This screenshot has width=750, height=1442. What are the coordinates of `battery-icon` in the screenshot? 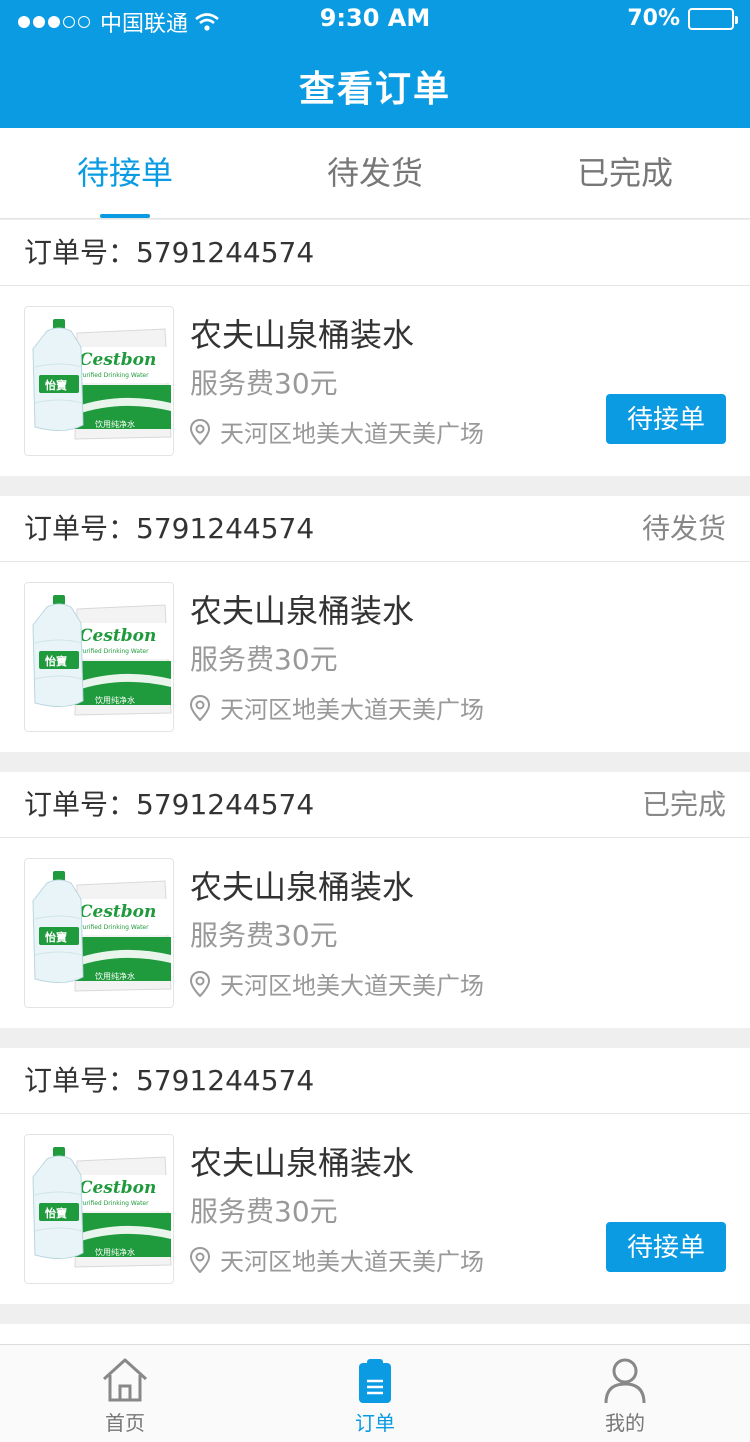 It's located at (713, 18).